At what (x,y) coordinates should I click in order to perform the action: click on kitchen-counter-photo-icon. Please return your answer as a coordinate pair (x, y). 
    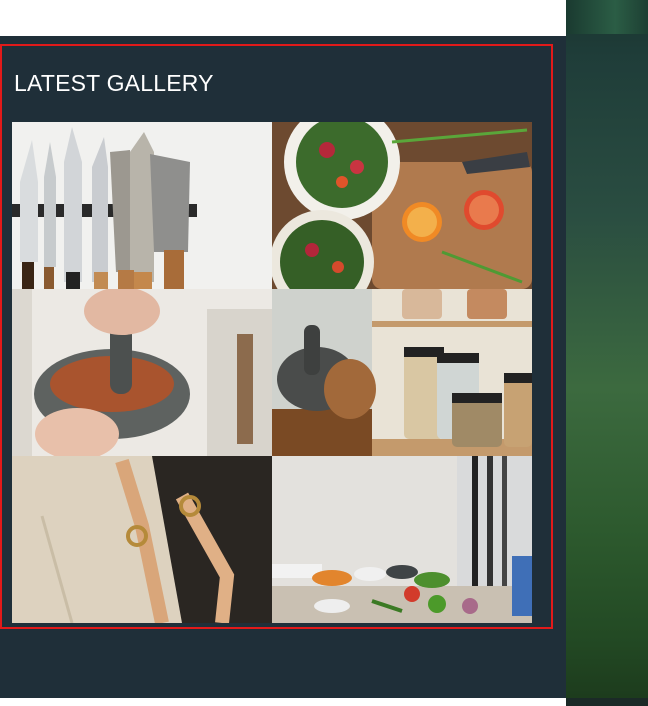
    Looking at the image, I should click on (402, 539).